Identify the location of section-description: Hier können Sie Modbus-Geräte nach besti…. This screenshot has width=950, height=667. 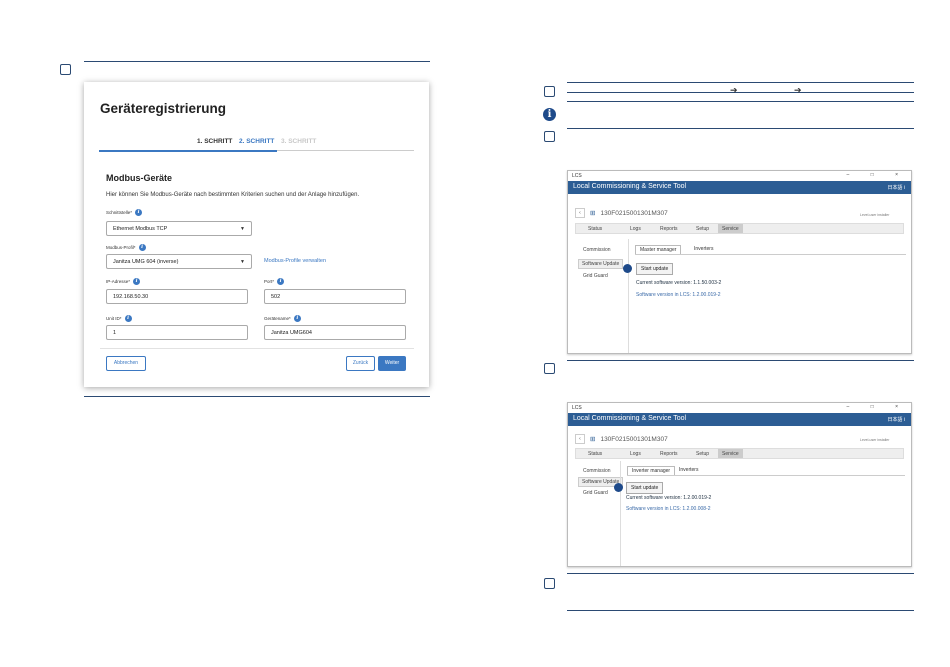
(233, 195).